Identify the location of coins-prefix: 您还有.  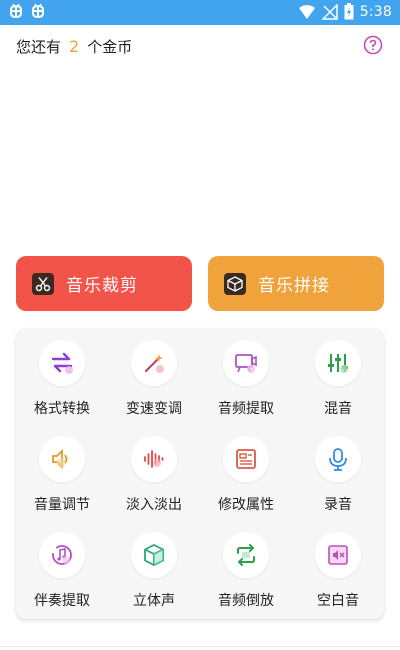
(39, 47).